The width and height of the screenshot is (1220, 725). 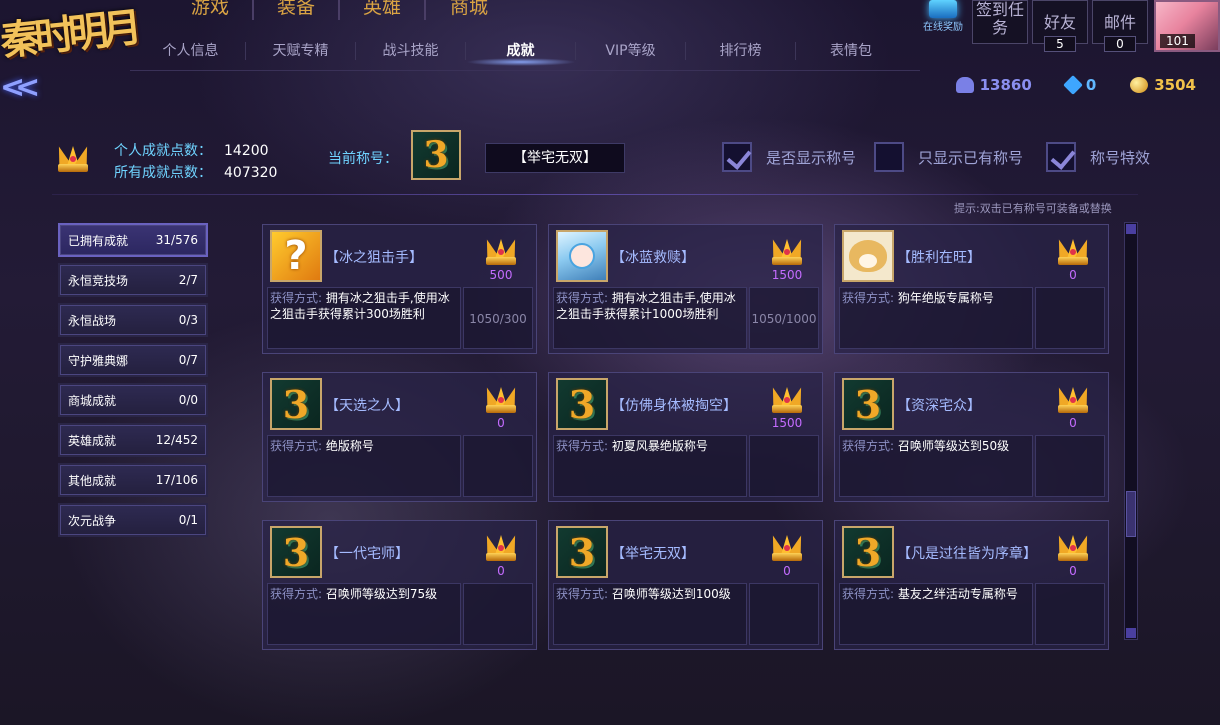 I want to click on category-item: 商城成就 0/0, so click(x=133, y=400).